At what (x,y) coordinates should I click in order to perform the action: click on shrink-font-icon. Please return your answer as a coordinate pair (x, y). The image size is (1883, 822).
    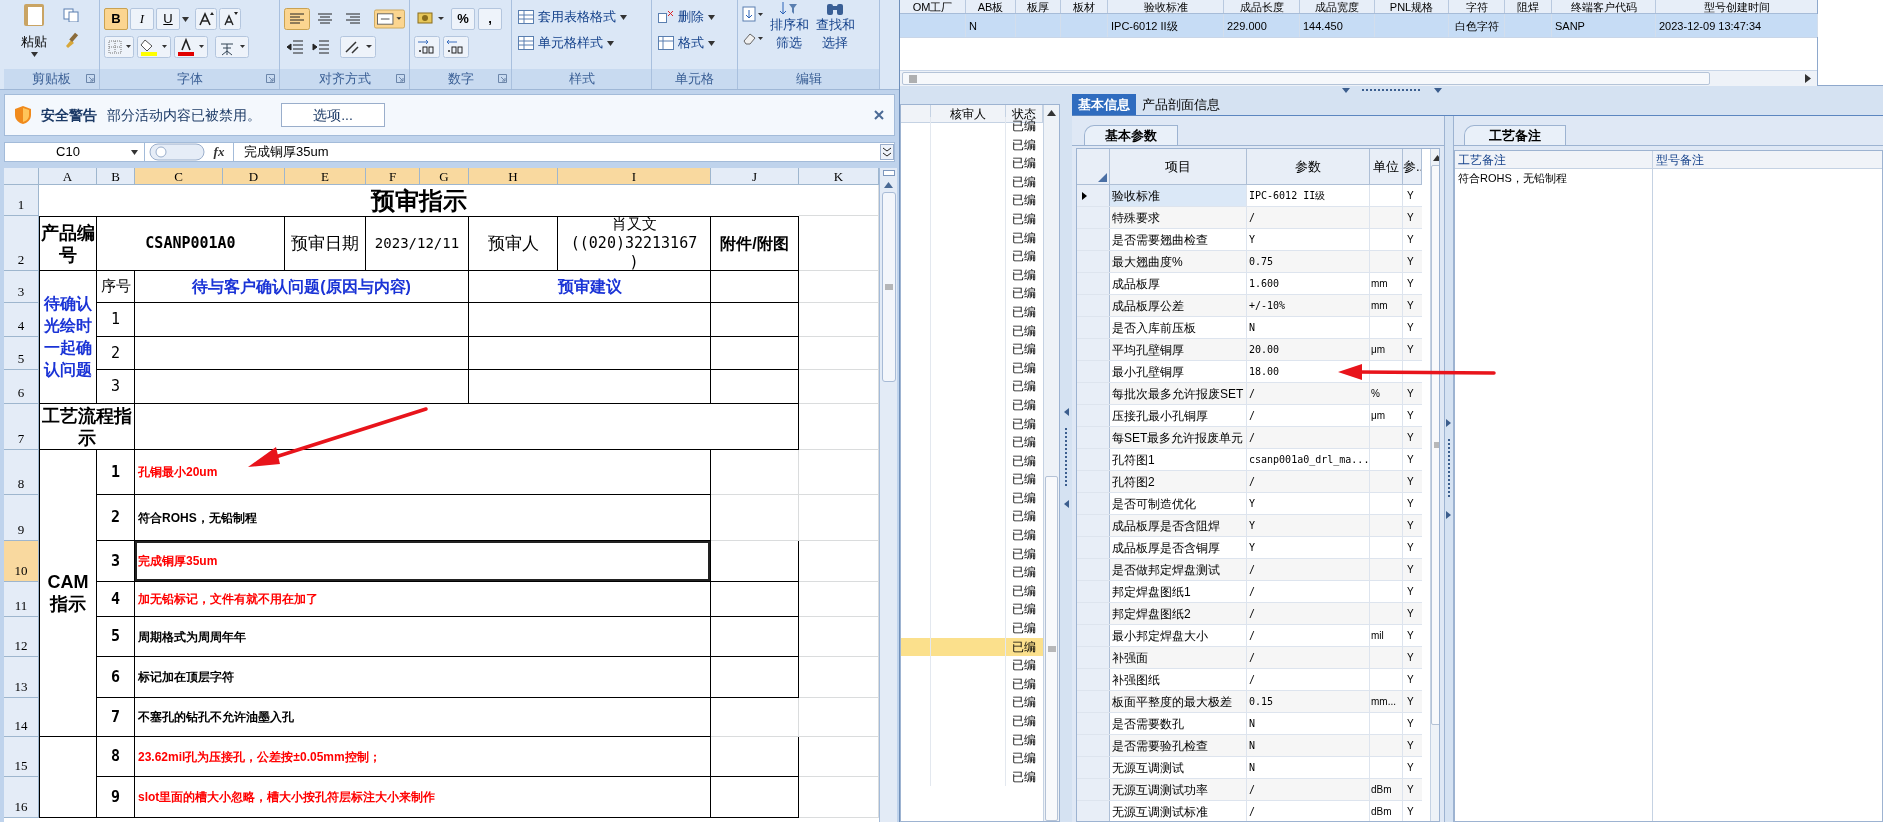
    Looking at the image, I should click on (230, 19).